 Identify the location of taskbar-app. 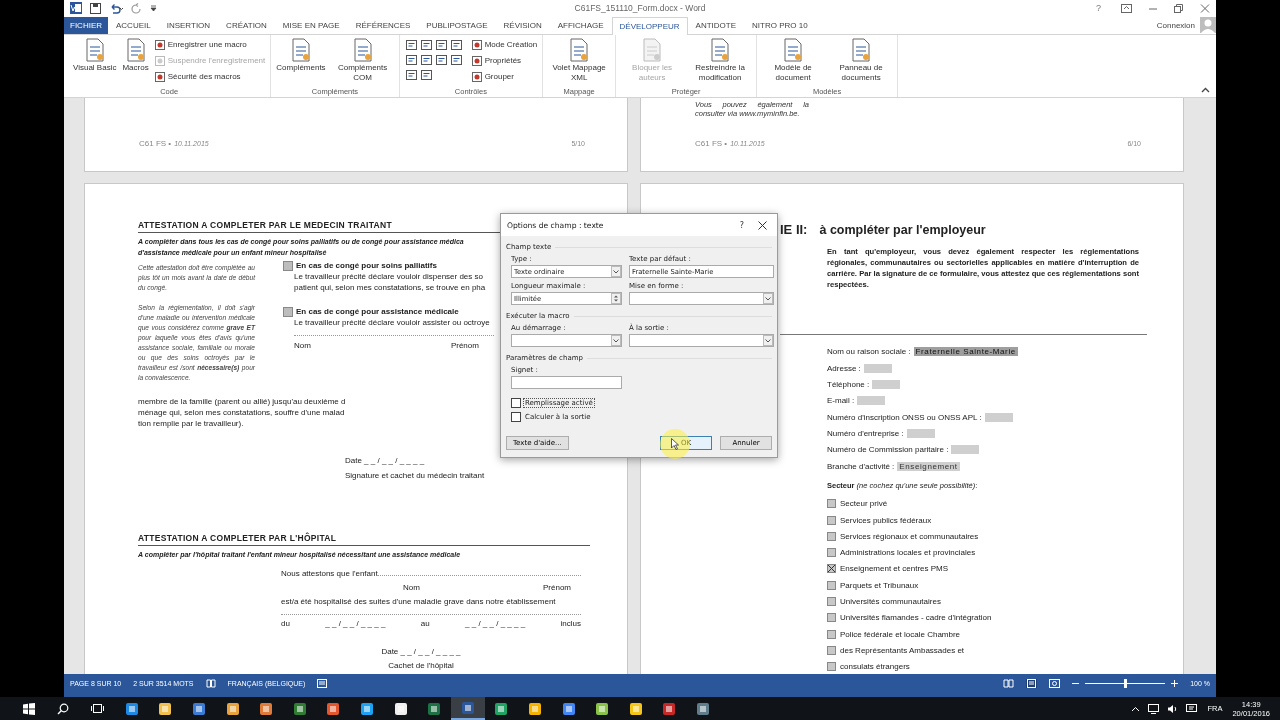
(467, 708).